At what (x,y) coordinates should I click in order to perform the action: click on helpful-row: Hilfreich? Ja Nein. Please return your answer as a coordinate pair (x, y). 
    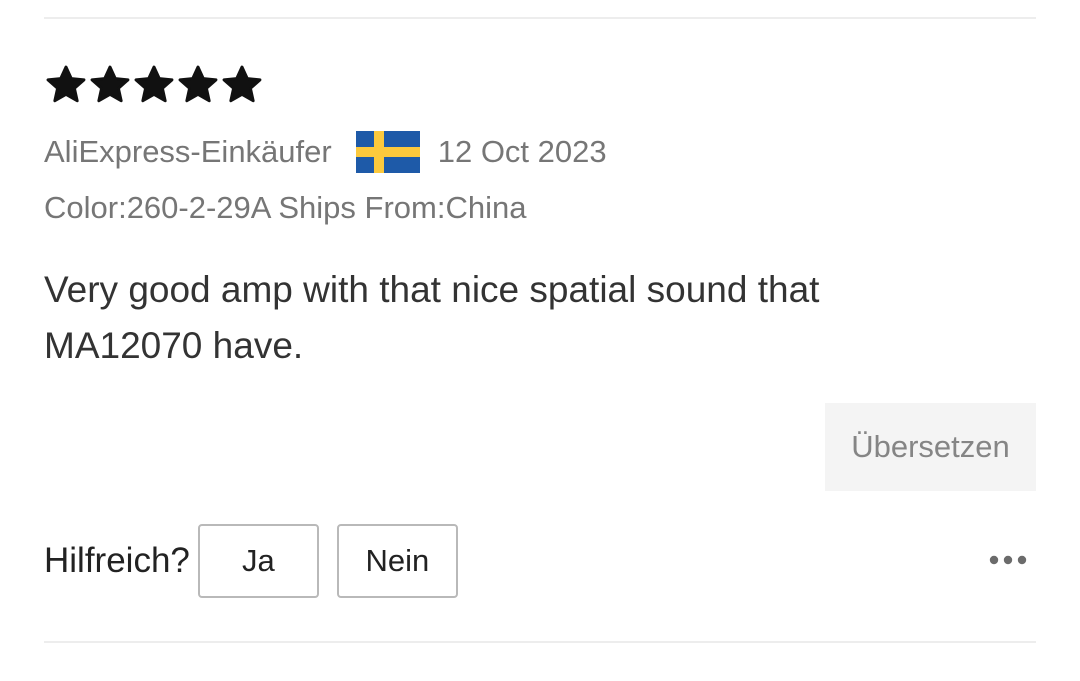
    Looking at the image, I should click on (251, 561).